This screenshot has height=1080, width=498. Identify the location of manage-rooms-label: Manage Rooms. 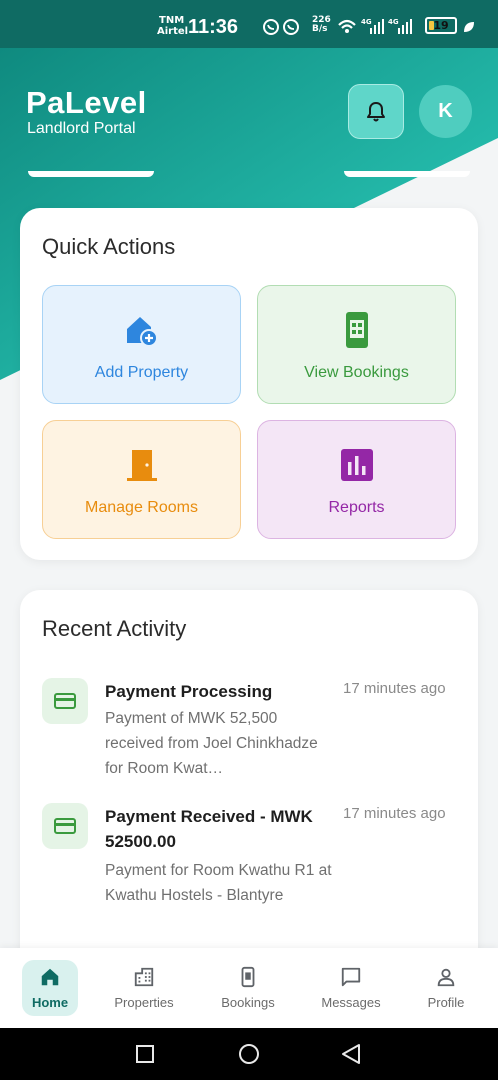
(141, 507).